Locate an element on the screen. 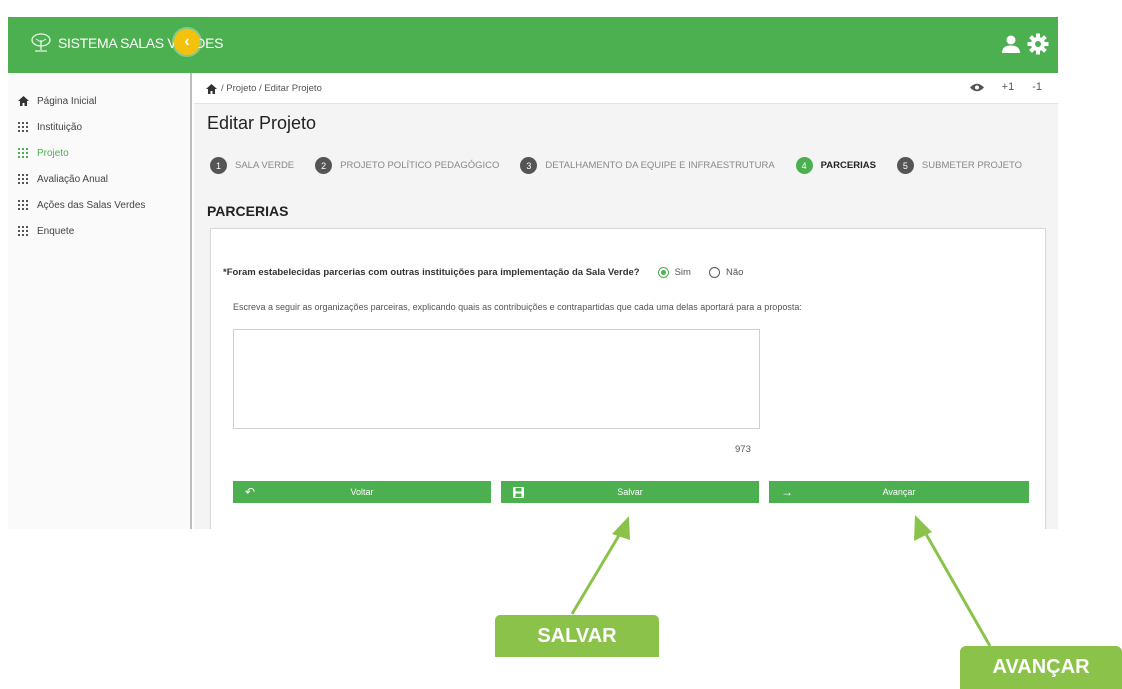  radio-sim: Sim is located at coordinates (674, 272).